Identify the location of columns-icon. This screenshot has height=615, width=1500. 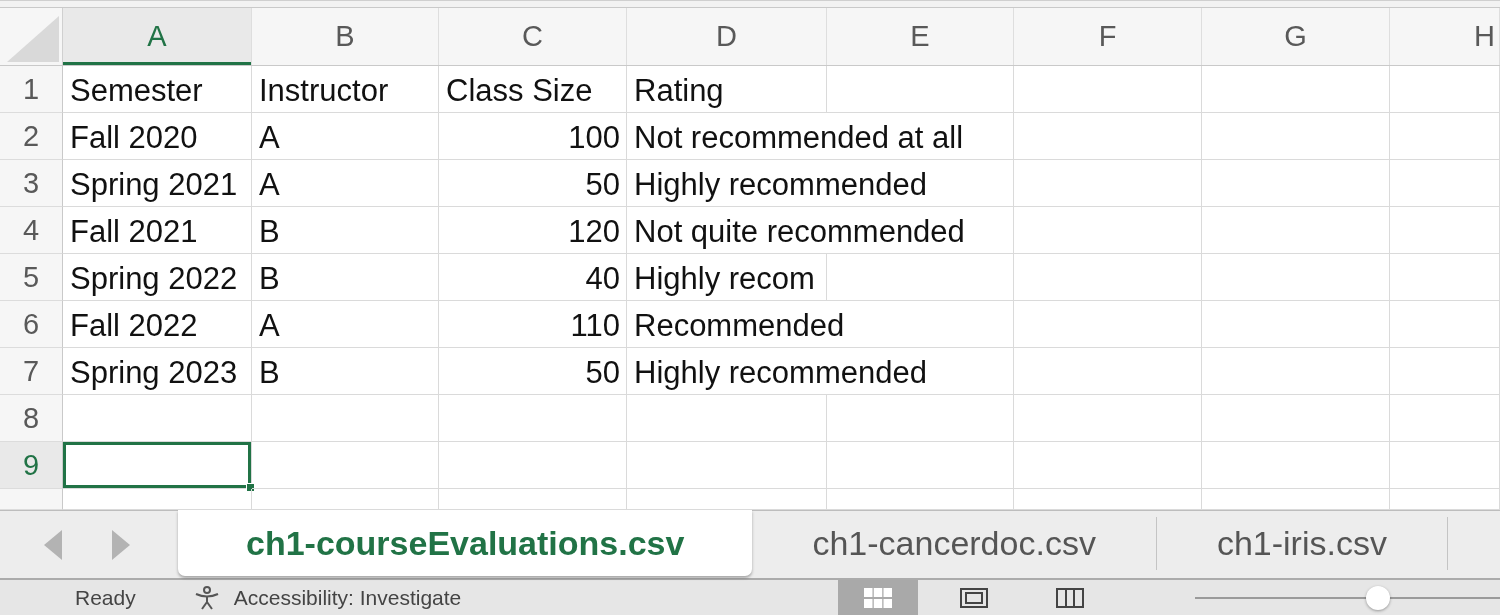
(1070, 597).